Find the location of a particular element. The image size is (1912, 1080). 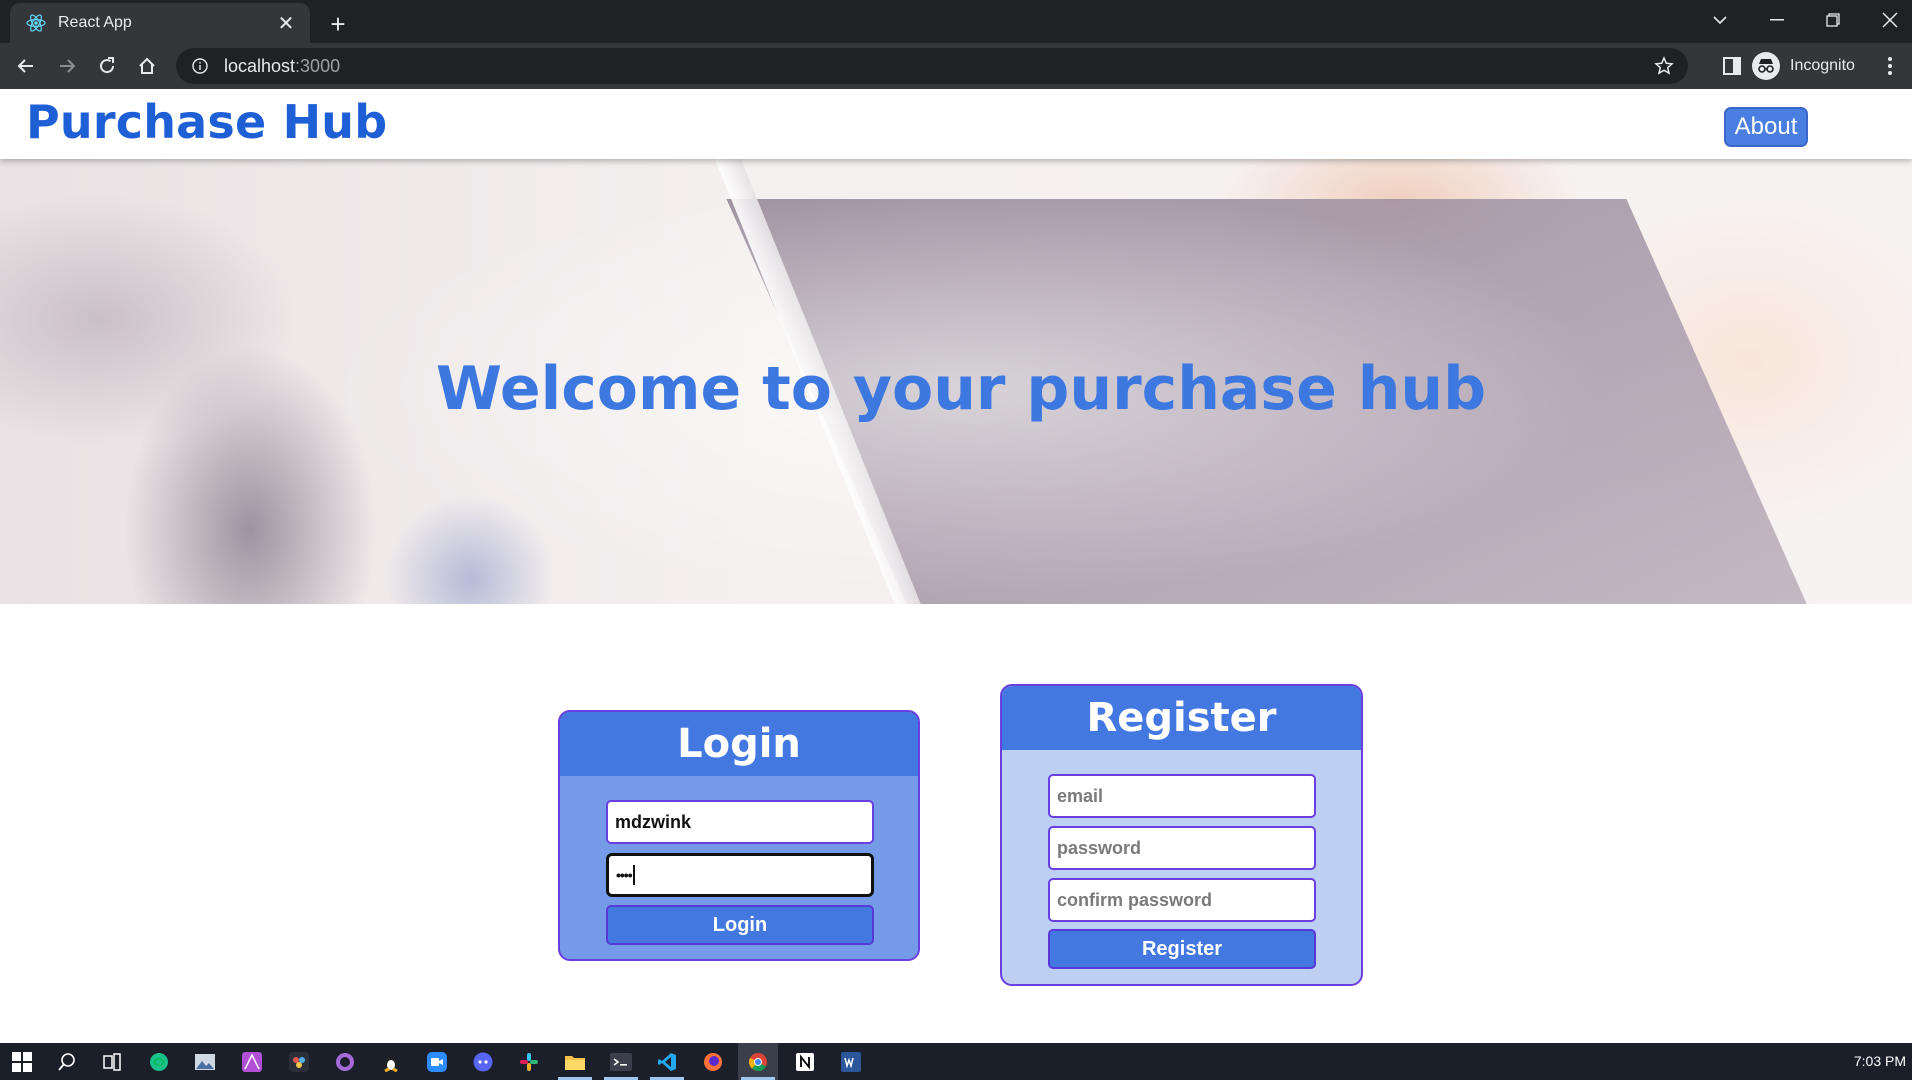

browser-tab: React App ✕ is located at coordinates (160, 23).